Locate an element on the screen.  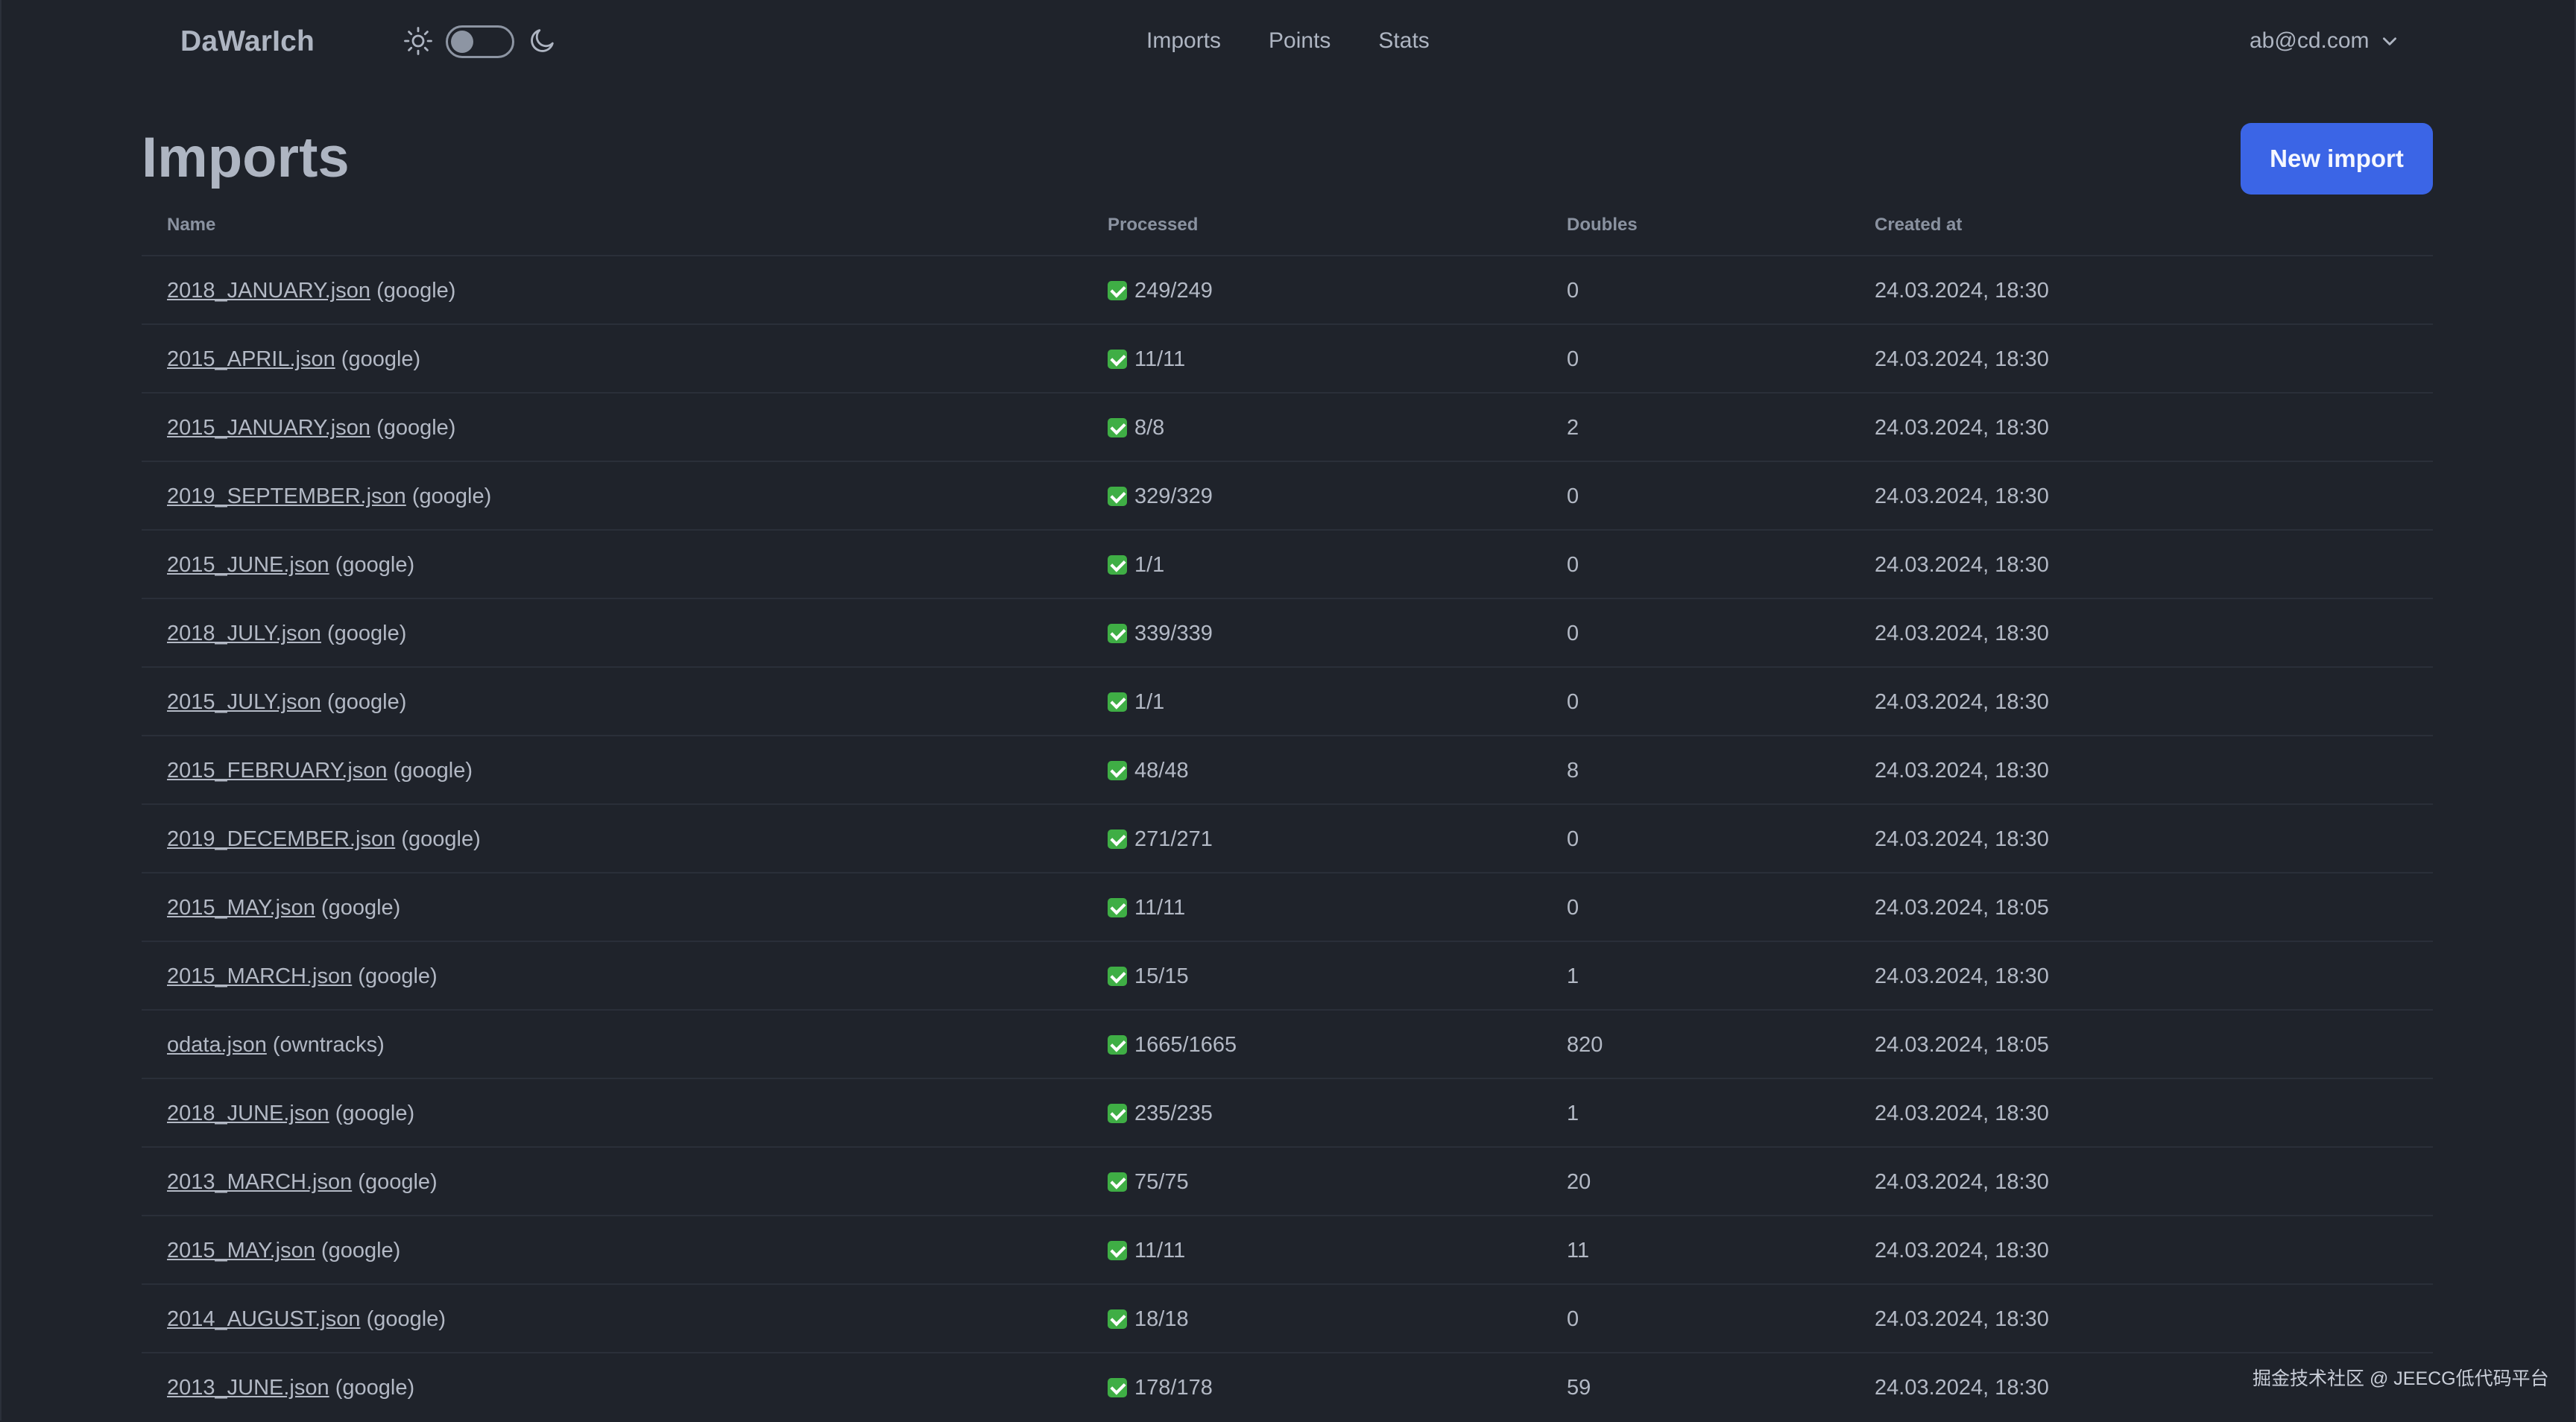
cell-doubles: 59 is located at coordinates (1579, 1388).